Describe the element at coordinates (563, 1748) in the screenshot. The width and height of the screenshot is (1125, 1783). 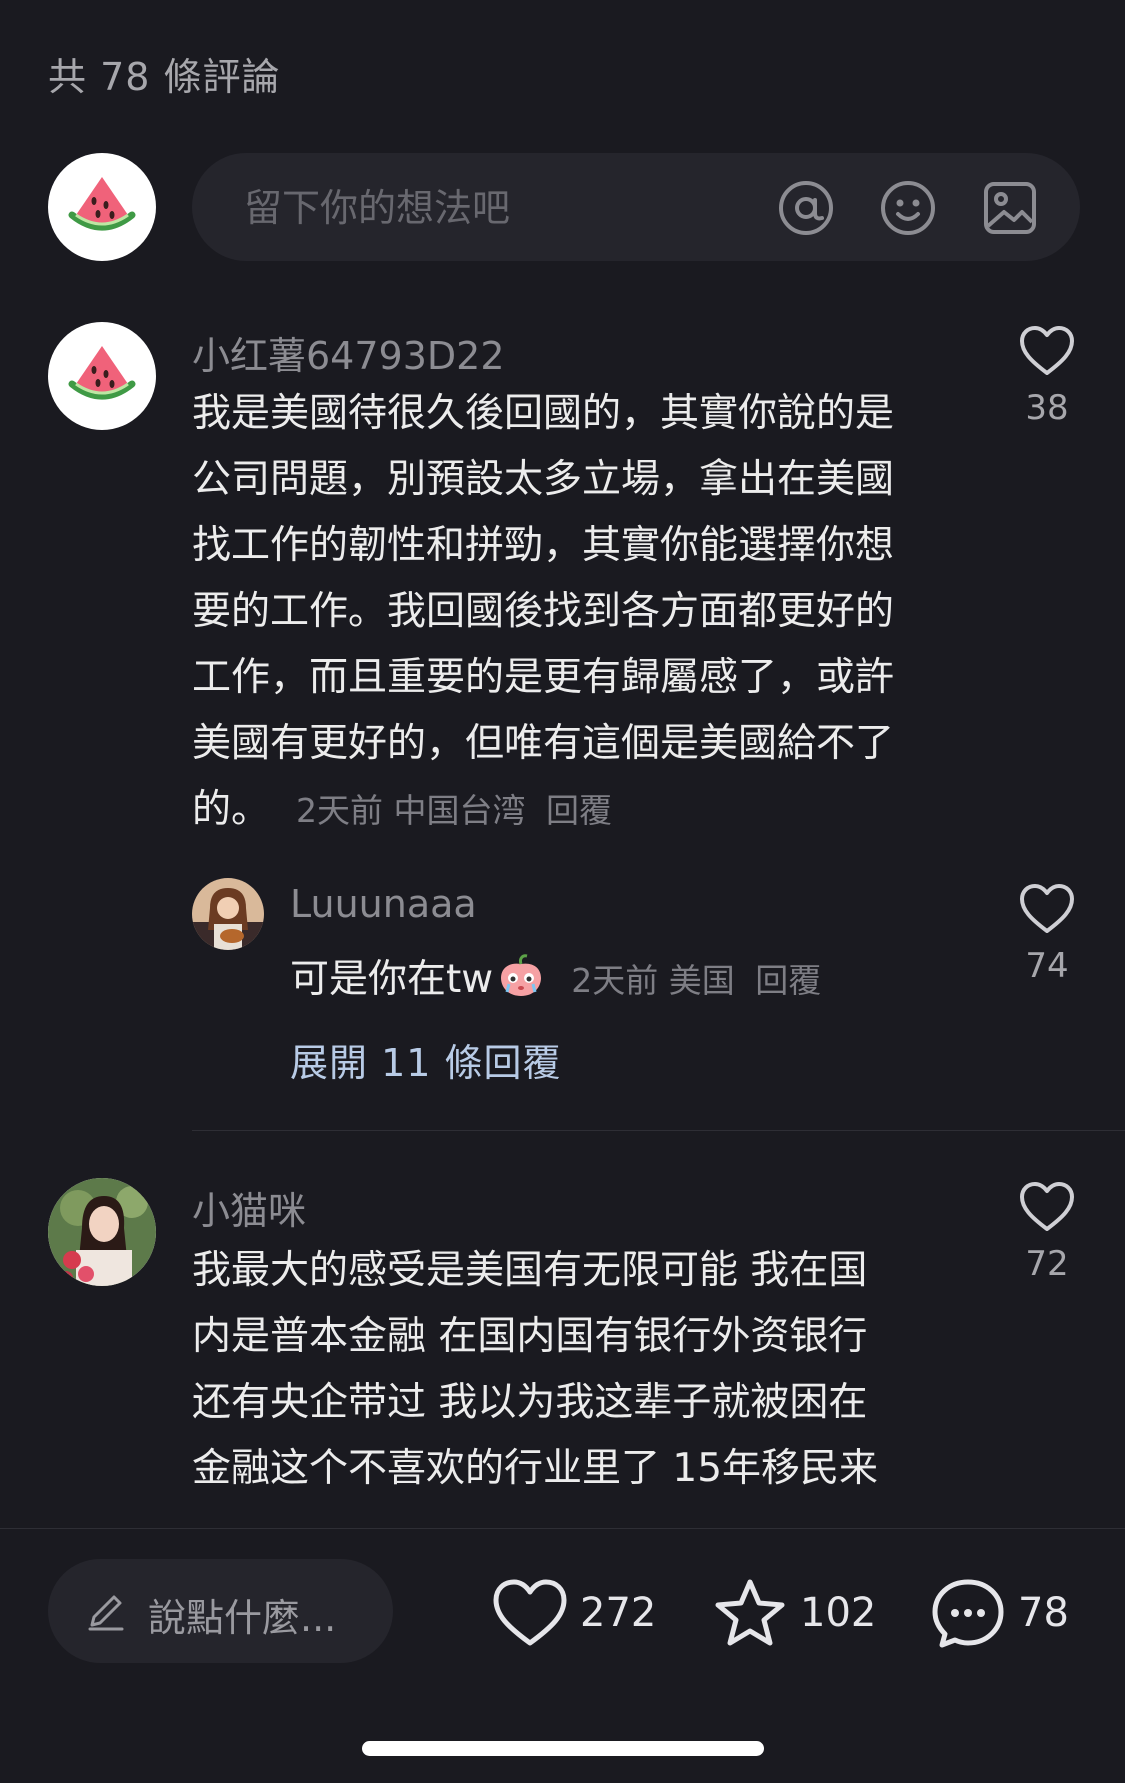
I see `home-indicator` at that location.